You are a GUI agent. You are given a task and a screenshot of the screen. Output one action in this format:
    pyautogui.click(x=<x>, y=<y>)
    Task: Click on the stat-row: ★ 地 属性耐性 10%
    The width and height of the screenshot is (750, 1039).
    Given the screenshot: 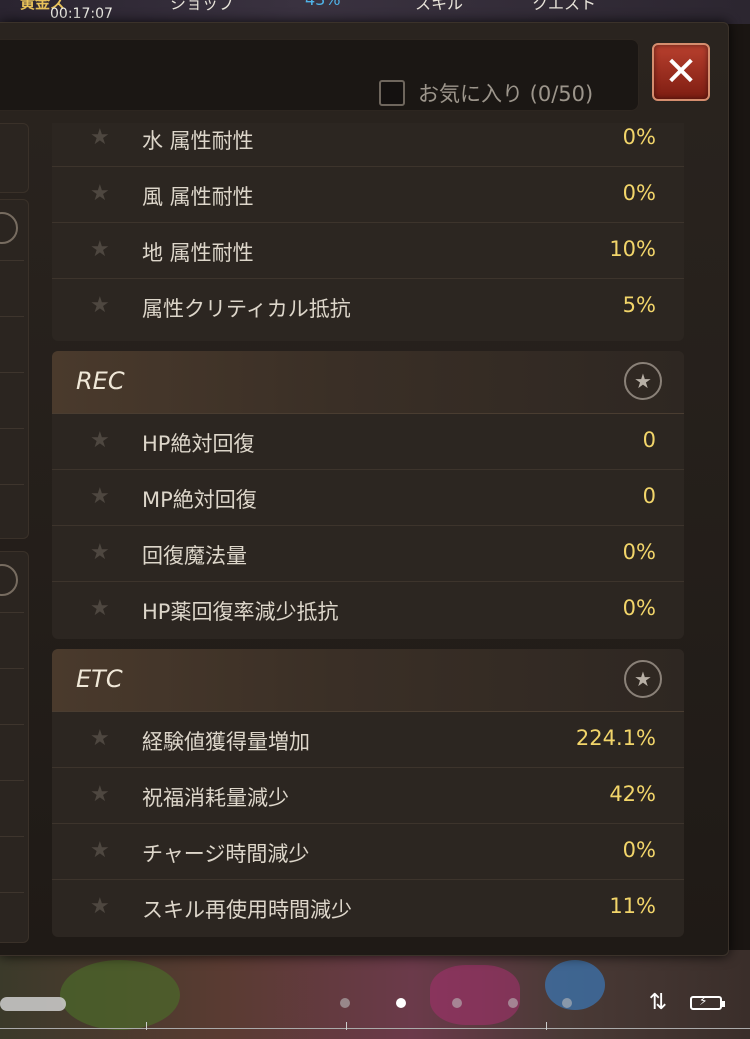 What is the action you would take?
    pyautogui.click(x=368, y=251)
    